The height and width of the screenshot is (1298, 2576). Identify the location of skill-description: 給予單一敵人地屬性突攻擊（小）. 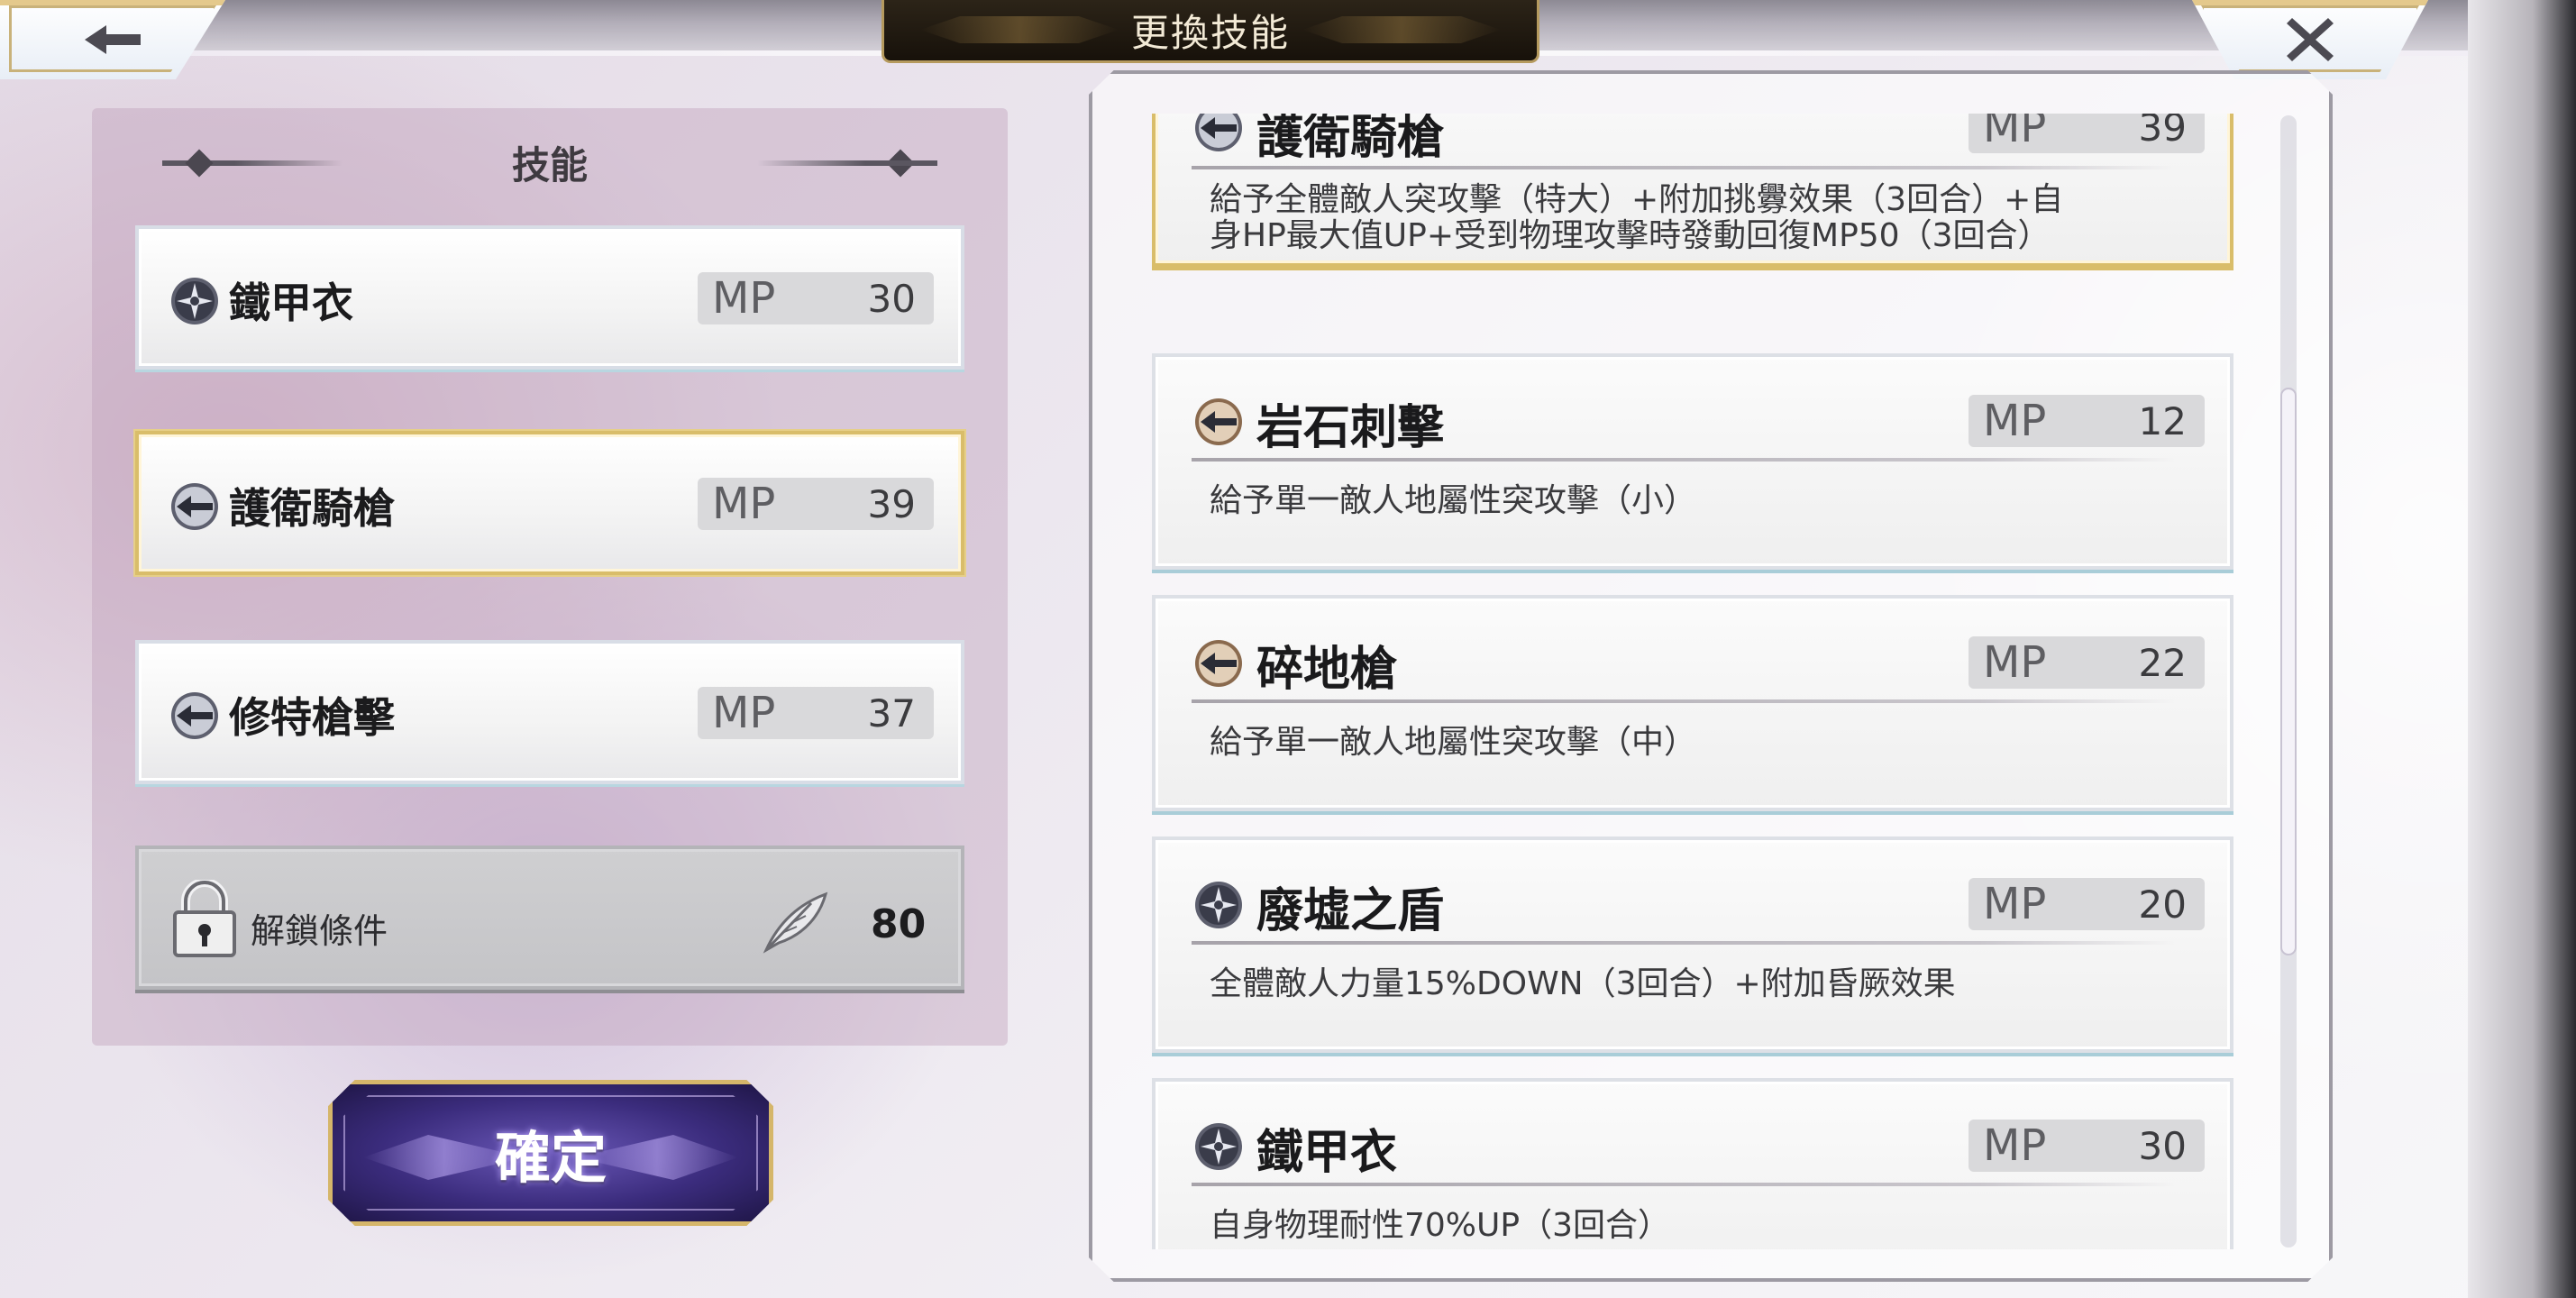
(1453, 500).